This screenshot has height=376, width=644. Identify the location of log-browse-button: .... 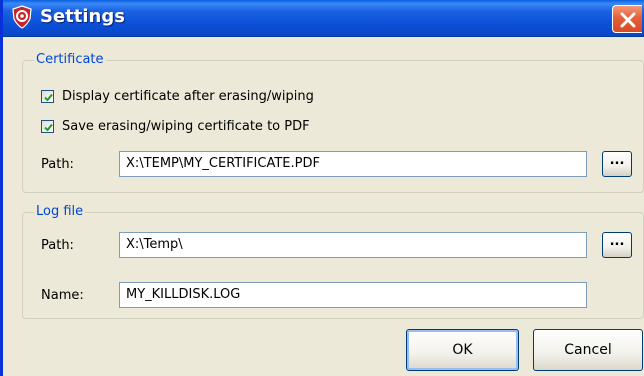
(617, 245).